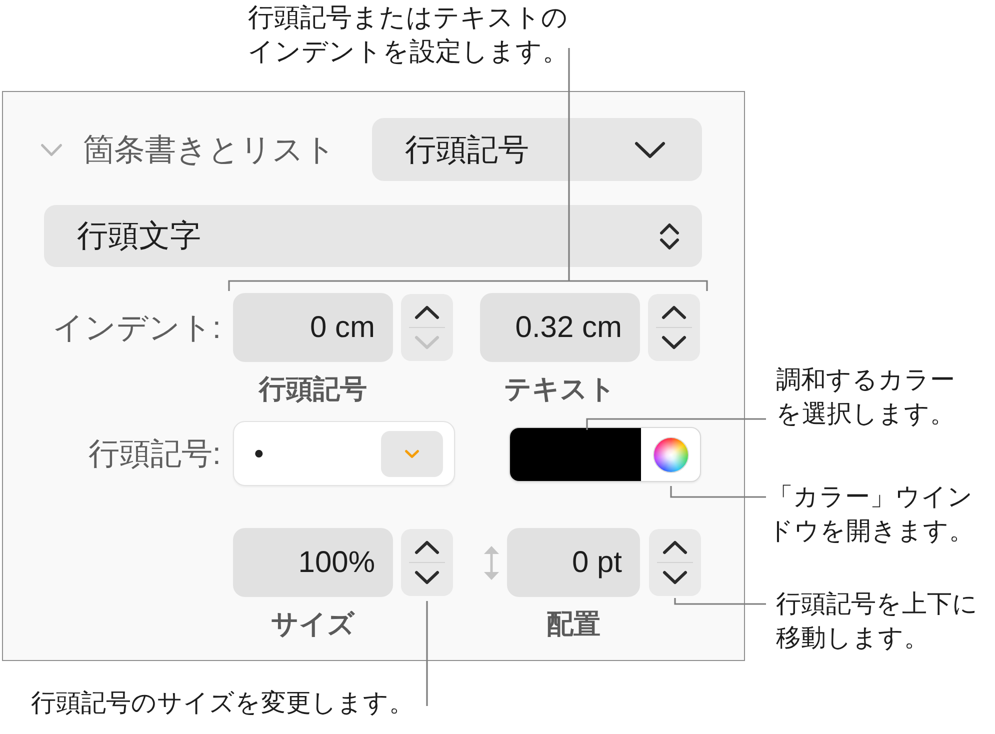  Describe the element at coordinates (223, 703) in the screenshot. I see `callout-text: 行頭記号のサイズを変更します。` at that location.